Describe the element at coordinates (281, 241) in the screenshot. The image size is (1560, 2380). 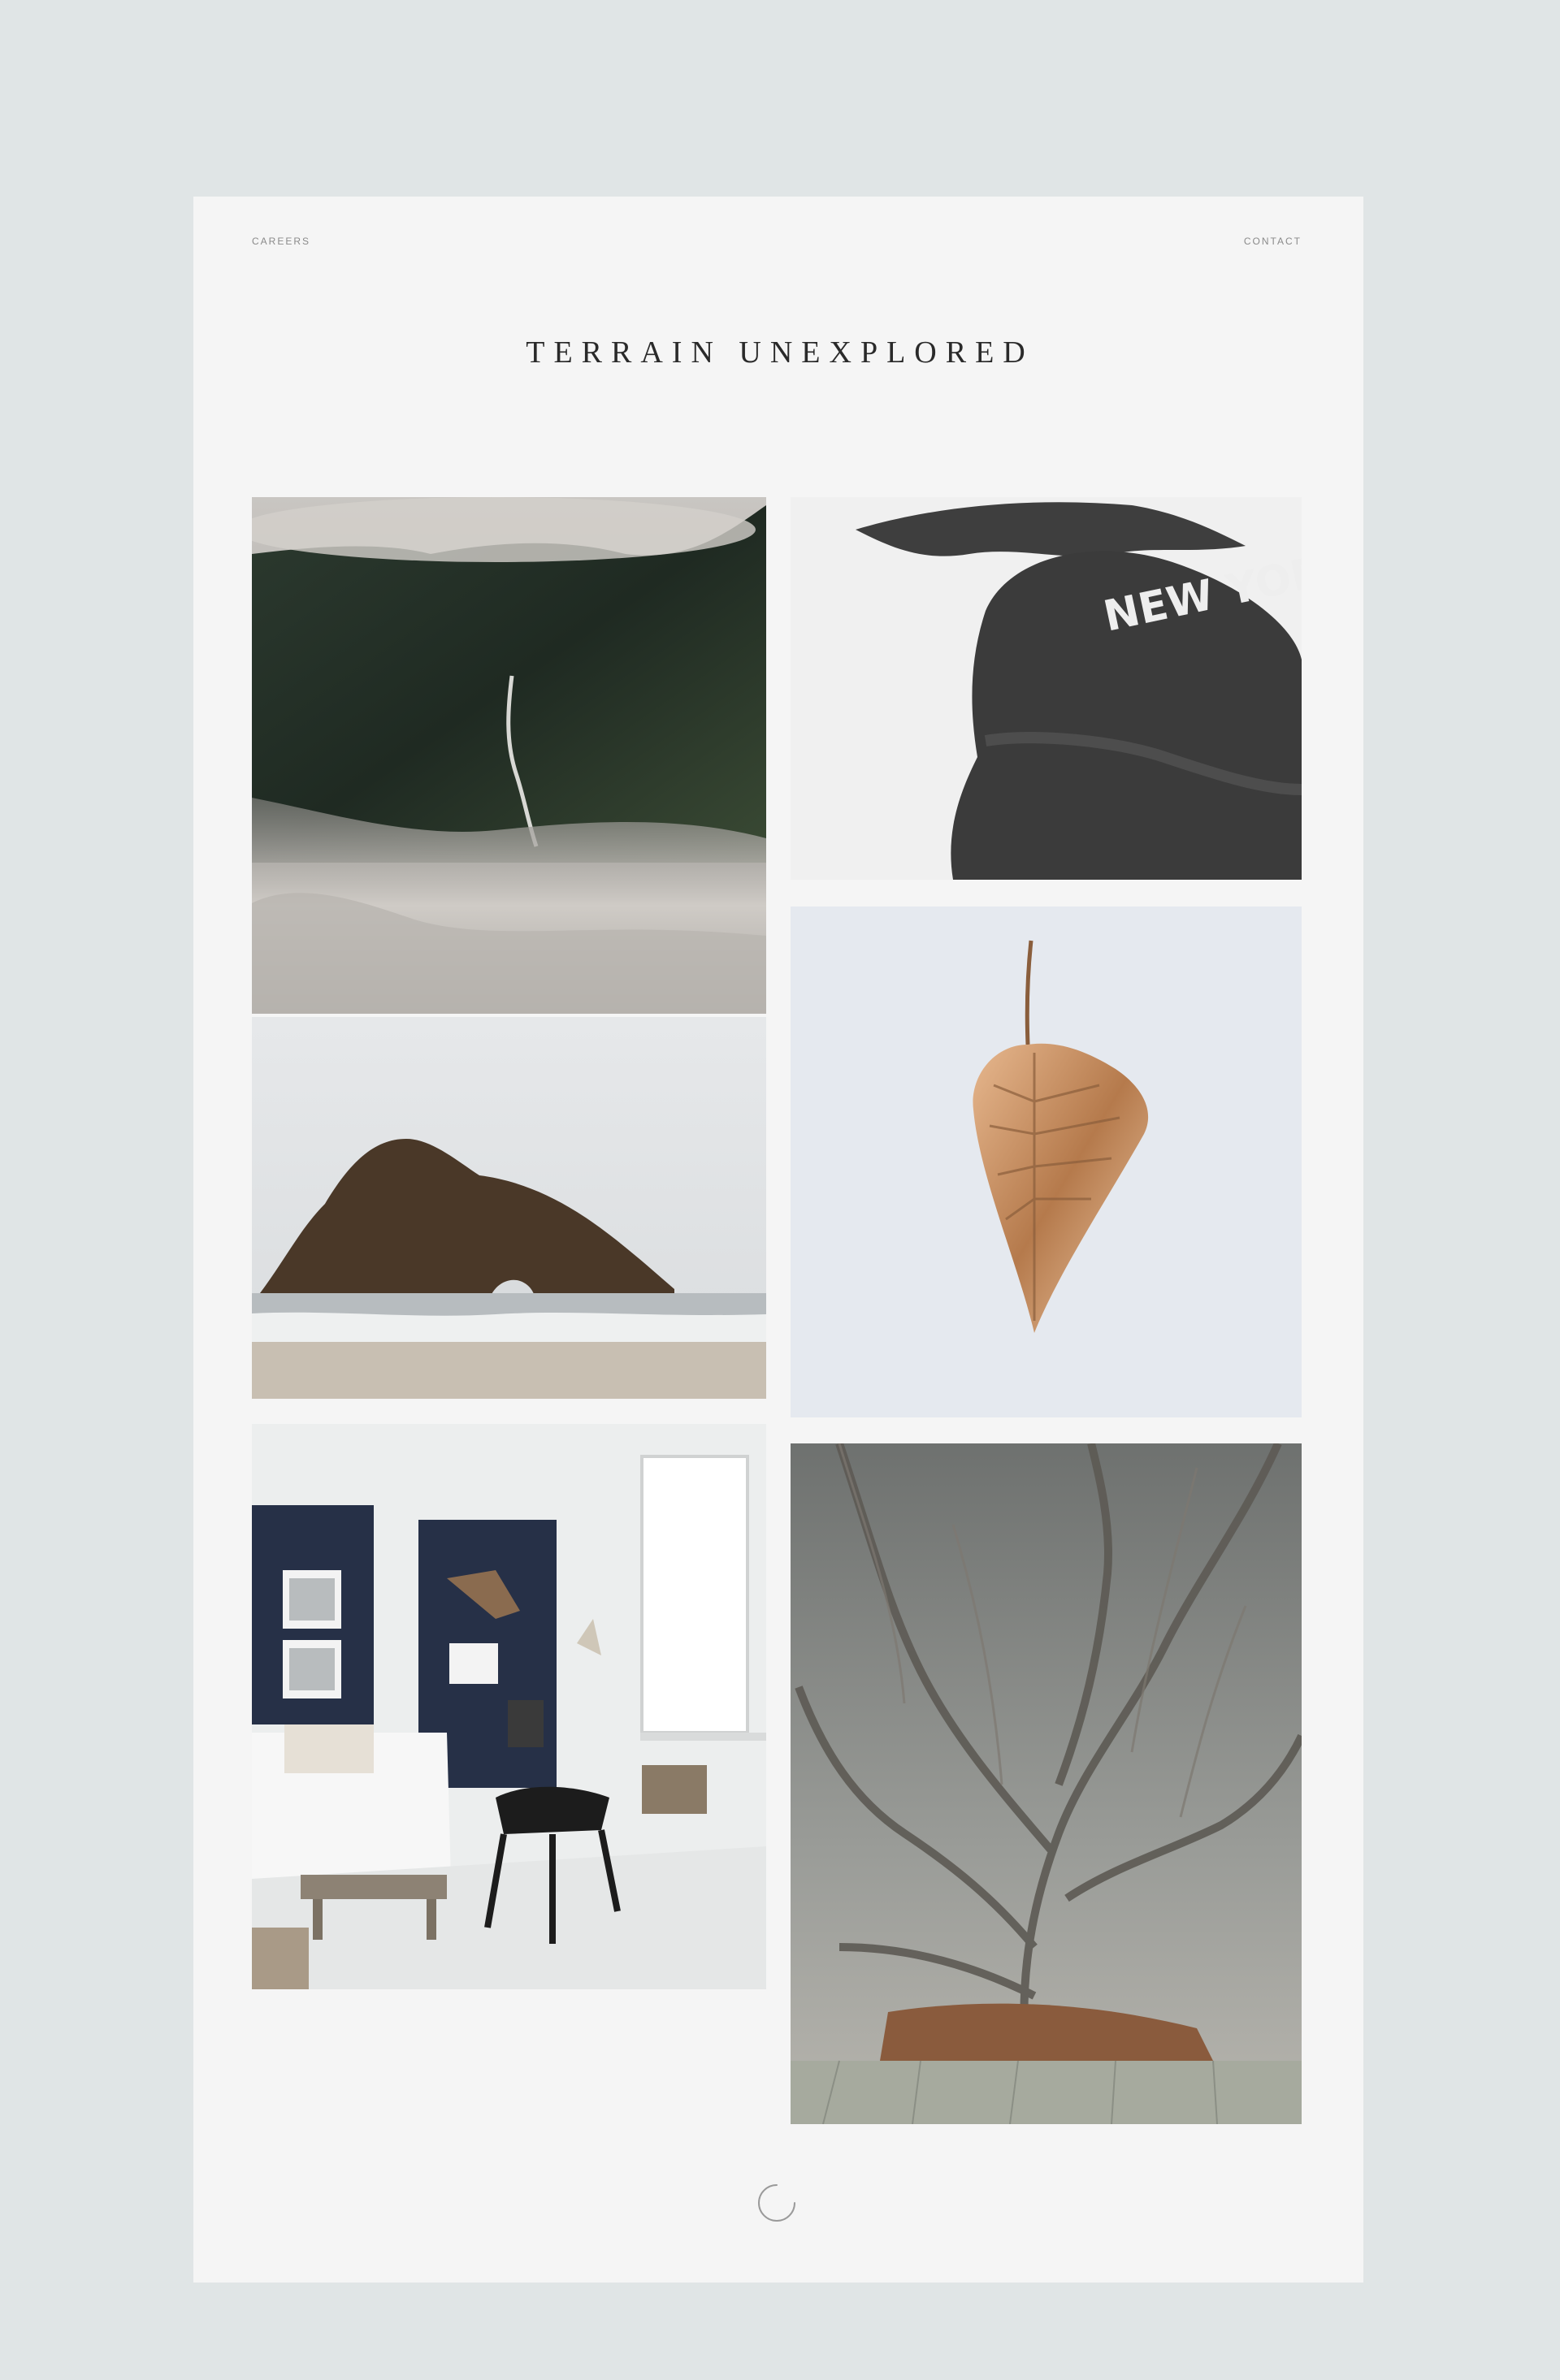
I see `careers-link: CAREERS` at that location.